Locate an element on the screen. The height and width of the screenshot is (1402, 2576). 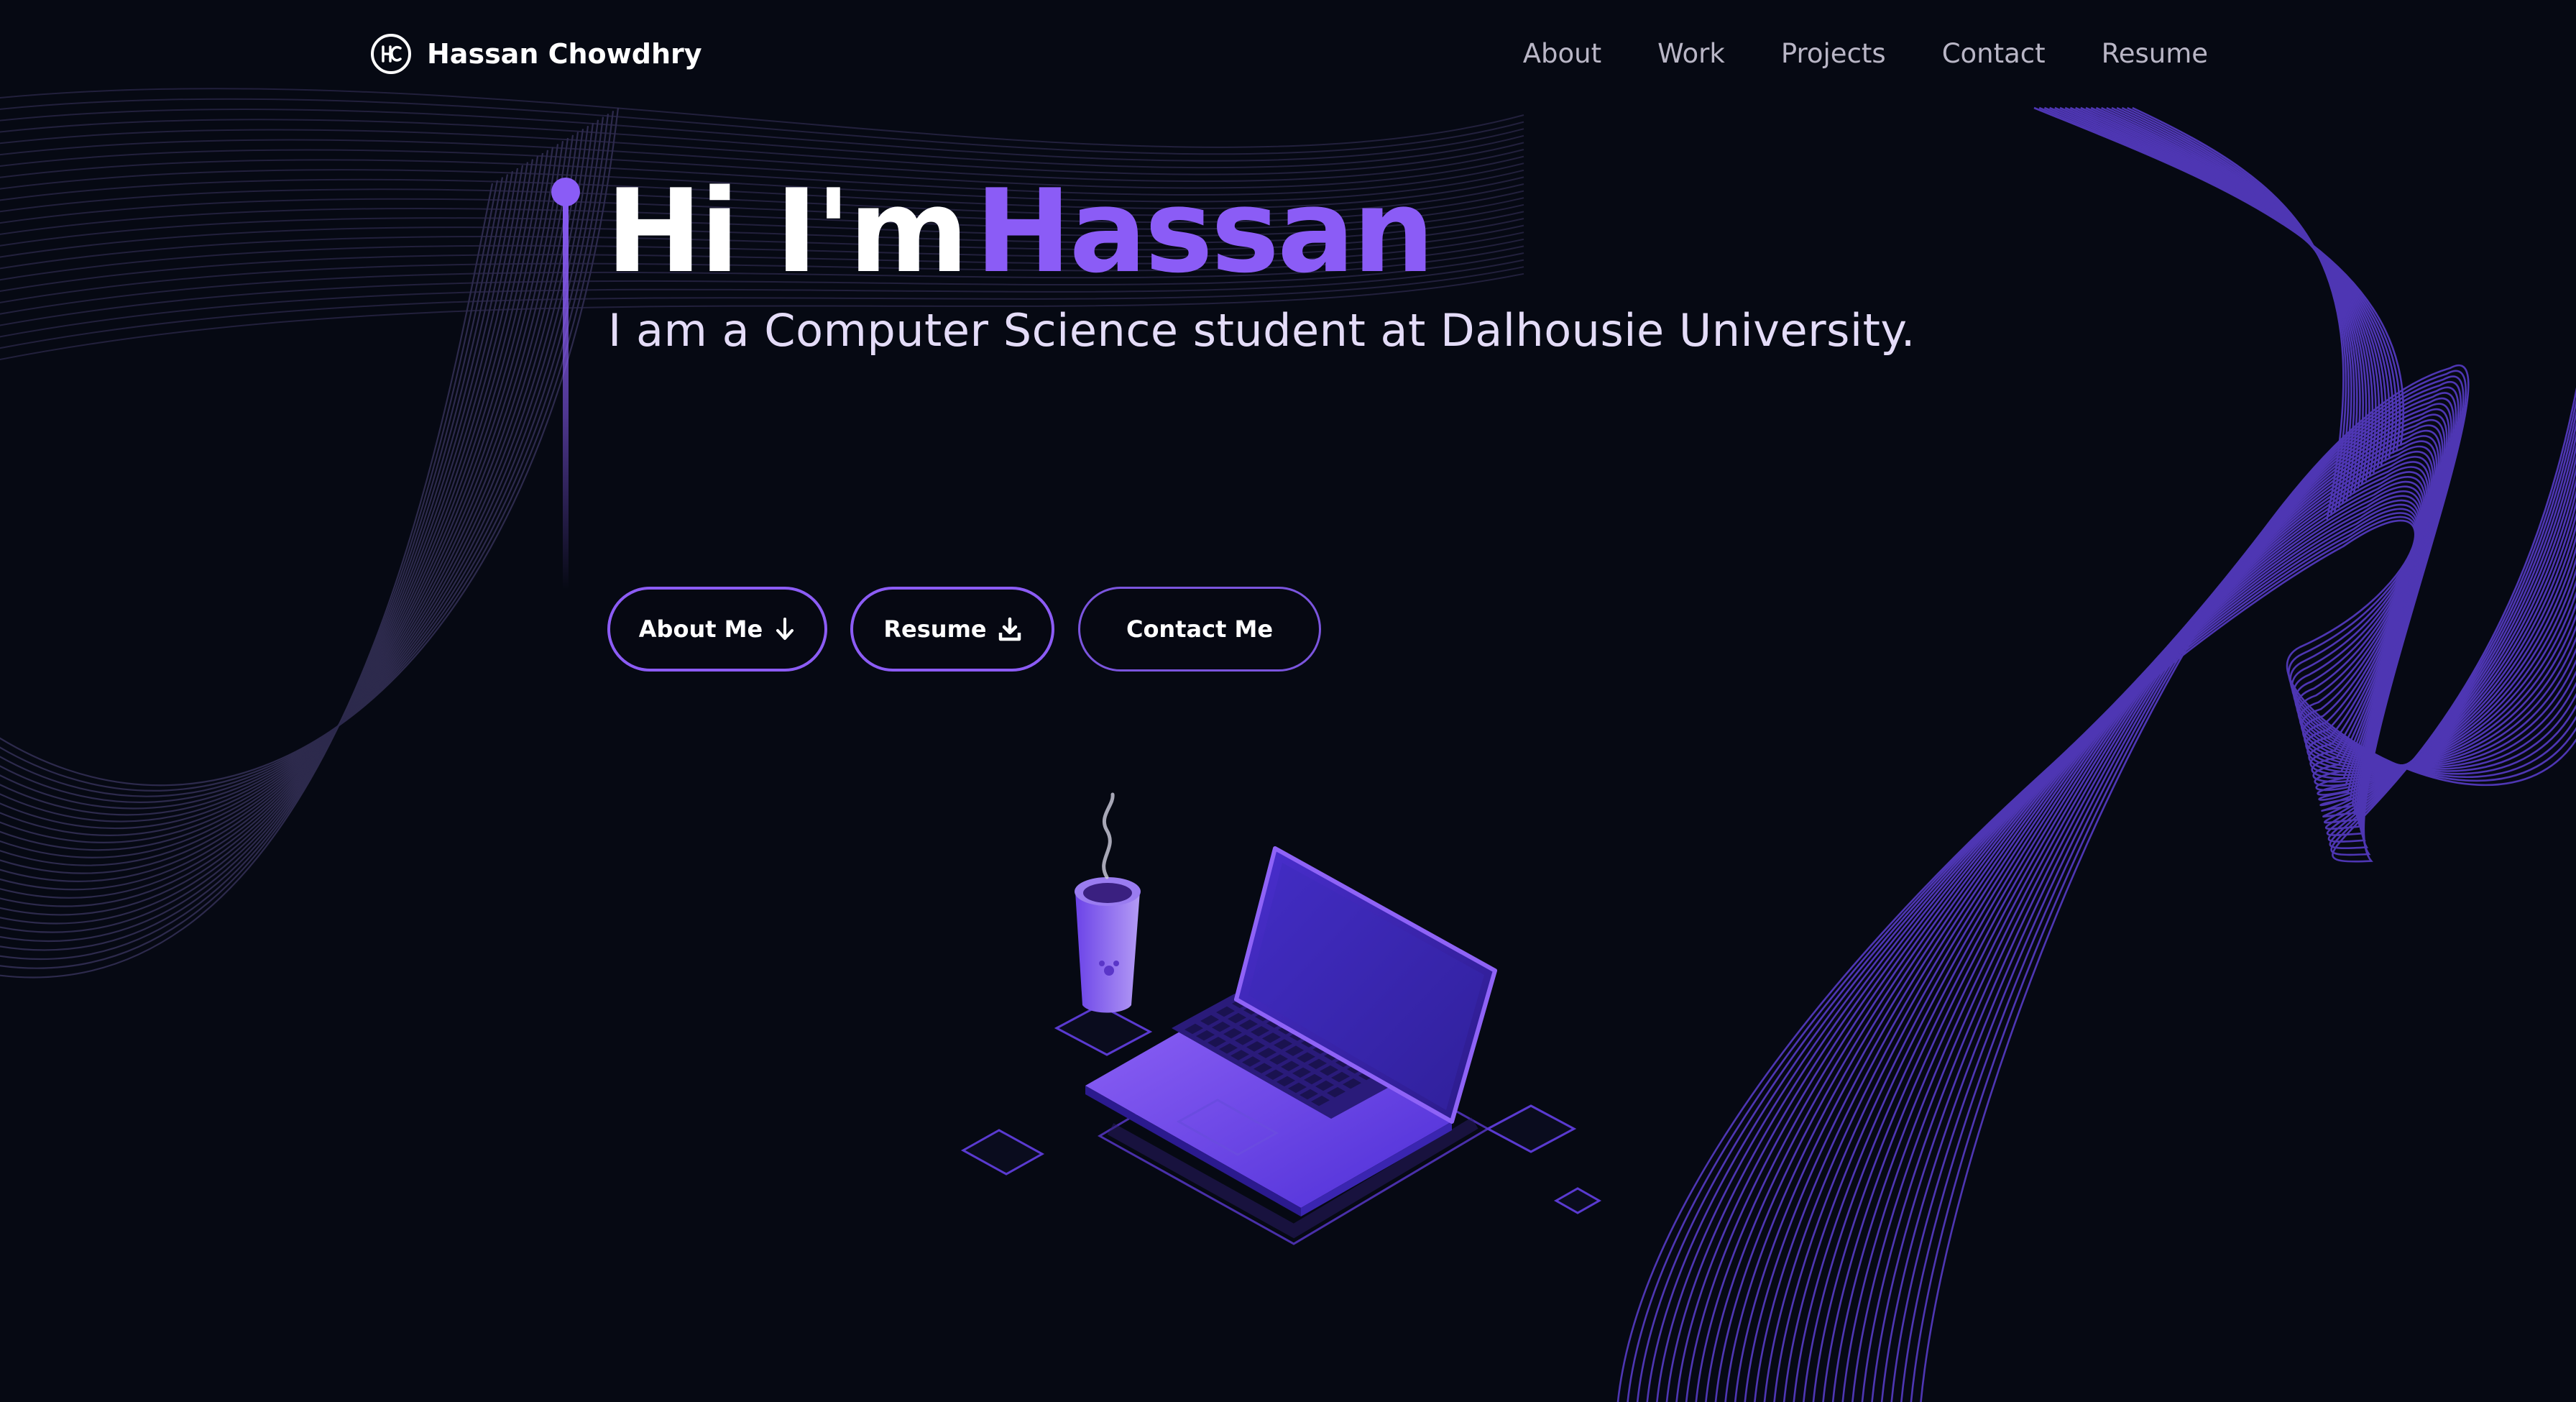
about-me-button-label: About Me is located at coordinates (700, 629).